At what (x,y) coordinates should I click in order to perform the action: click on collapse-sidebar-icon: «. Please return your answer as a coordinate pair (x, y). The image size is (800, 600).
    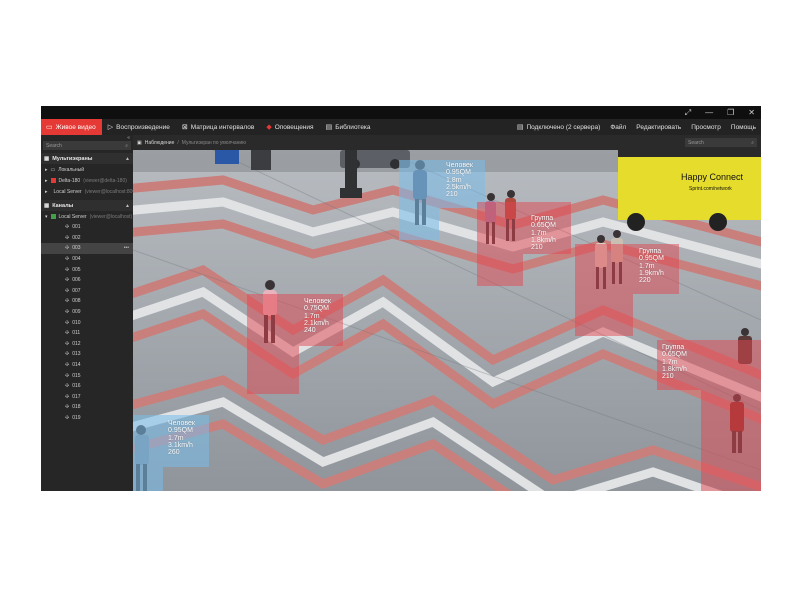
    Looking at the image, I should click on (128, 138).